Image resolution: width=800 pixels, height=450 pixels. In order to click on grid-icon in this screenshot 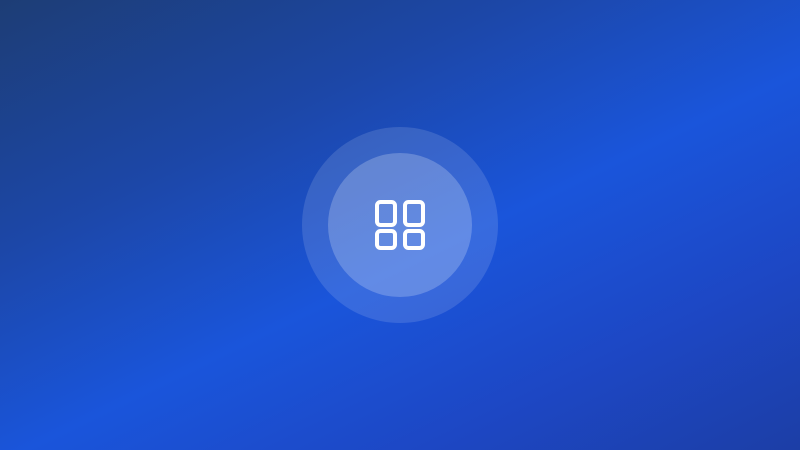, I will do `click(400, 225)`.